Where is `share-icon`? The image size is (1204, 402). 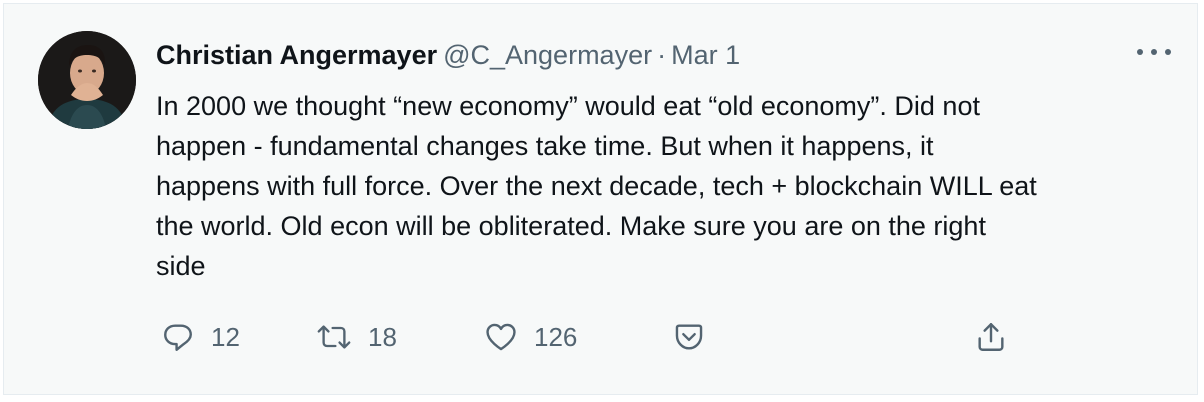 share-icon is located at coordinates (991, 337).